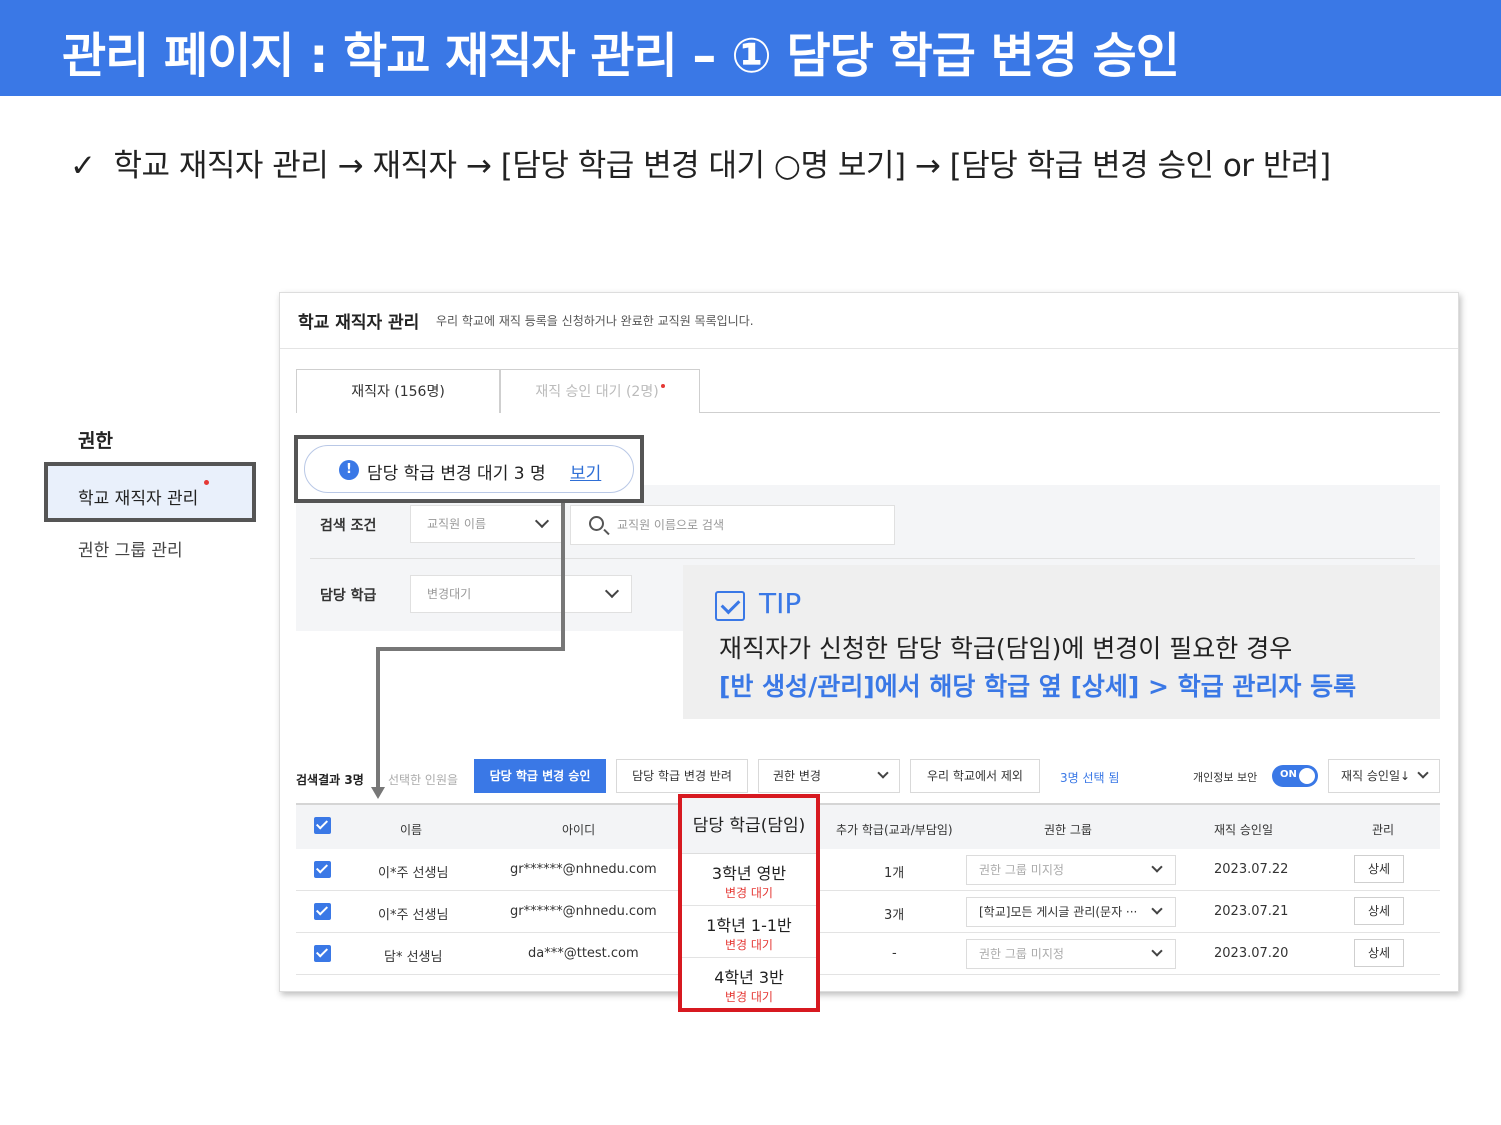  I want to click on assigned-class-cell: 3학년 영반 변경 대기, so click(749, 880).